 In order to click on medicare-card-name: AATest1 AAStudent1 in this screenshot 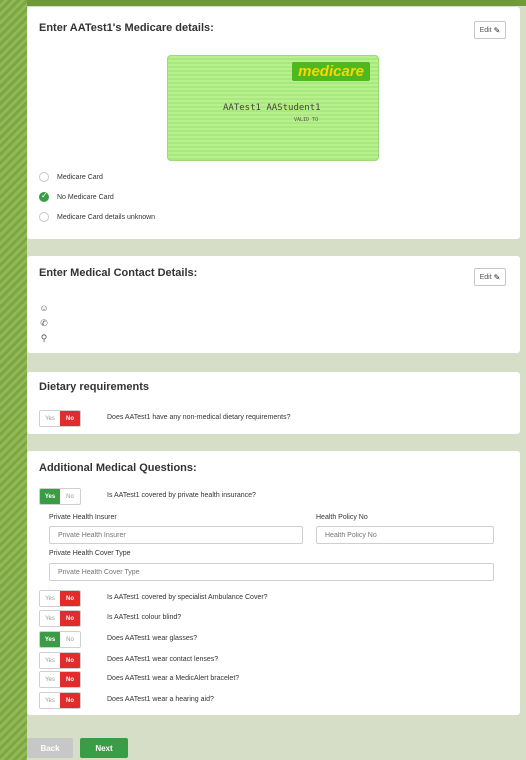, I will do `click(272, 108)`.